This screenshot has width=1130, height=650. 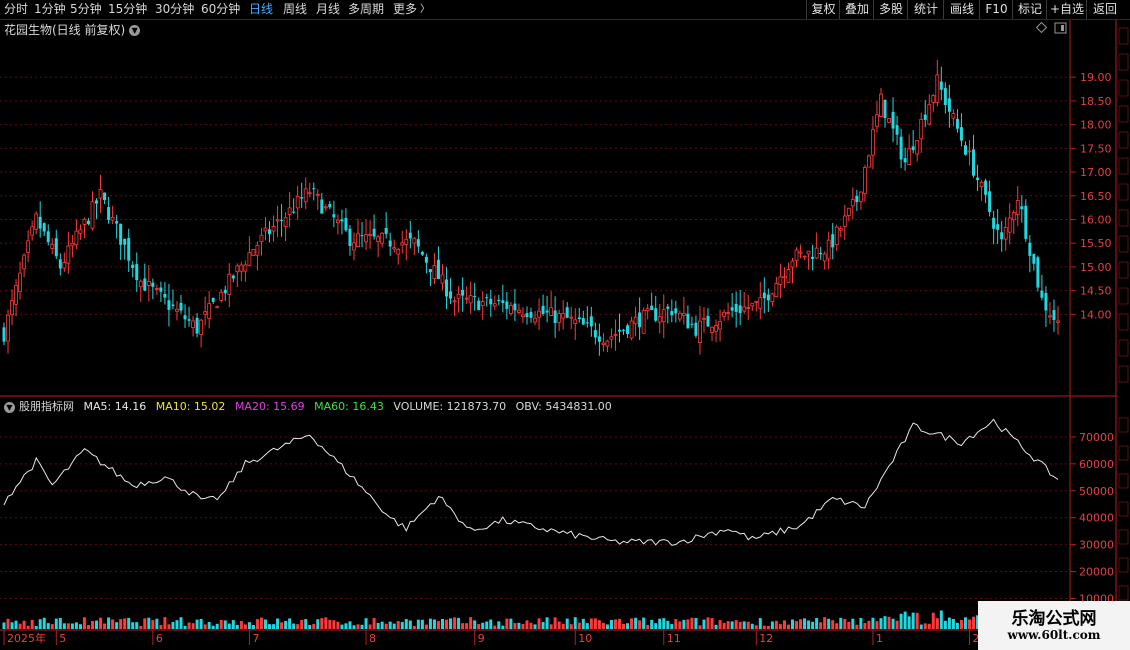 I want to click on tab-1min: 1分钟, so click(x=50, y=9).